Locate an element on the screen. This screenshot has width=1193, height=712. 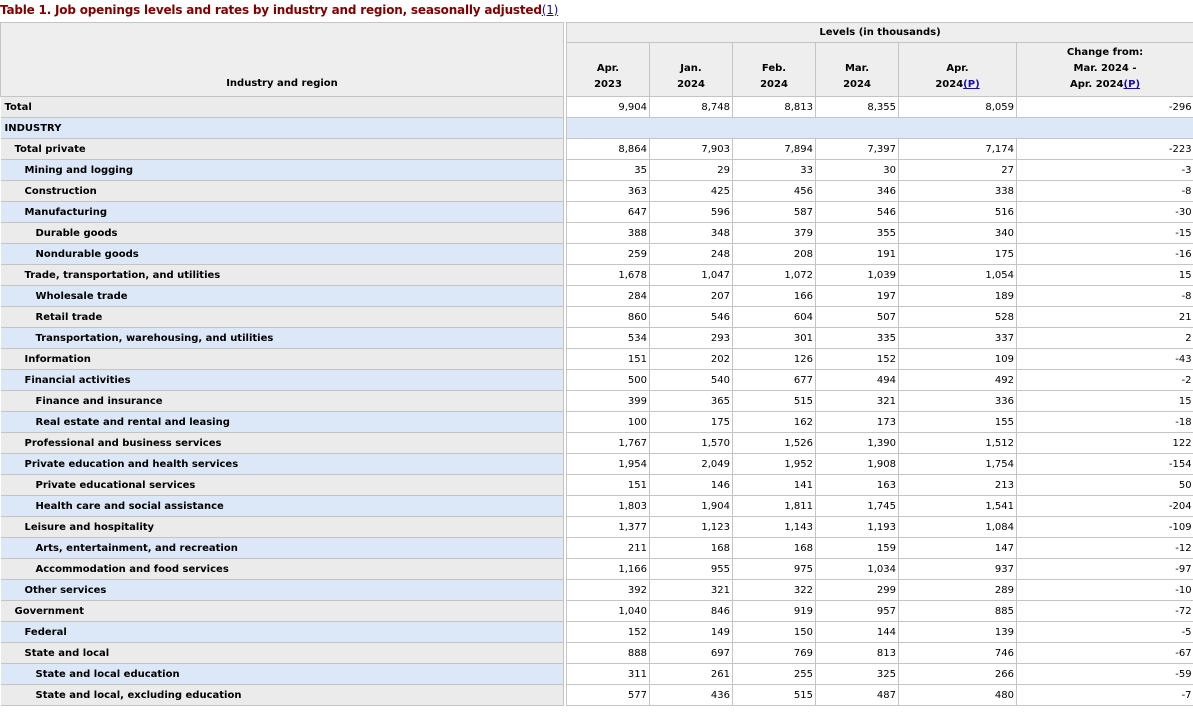
row-label: Private educational services is located at coordinates (282, 485).